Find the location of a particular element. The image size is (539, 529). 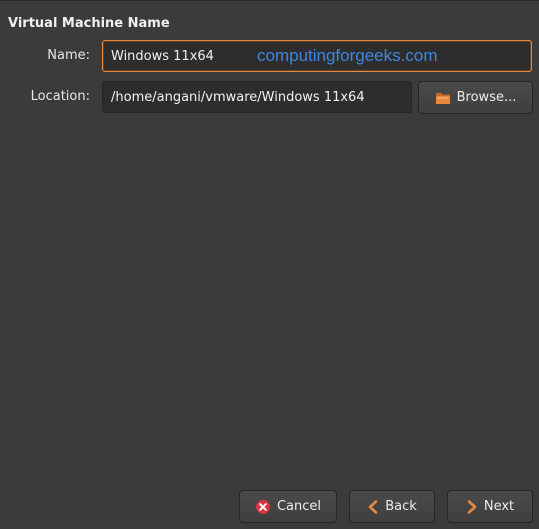

folder-icon is located at coordinates (443, 98).